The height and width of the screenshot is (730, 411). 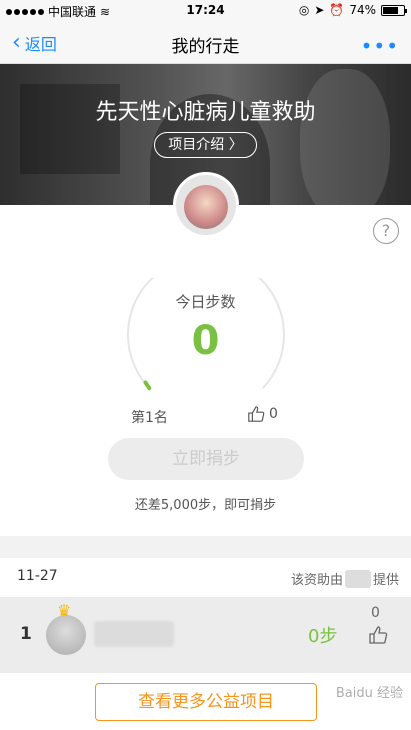 What do you see at coordinates (205, 577) in the screenshot?
I see `ranking-header: 11-27 该资助由 提供` at bounding box center [205, 577].